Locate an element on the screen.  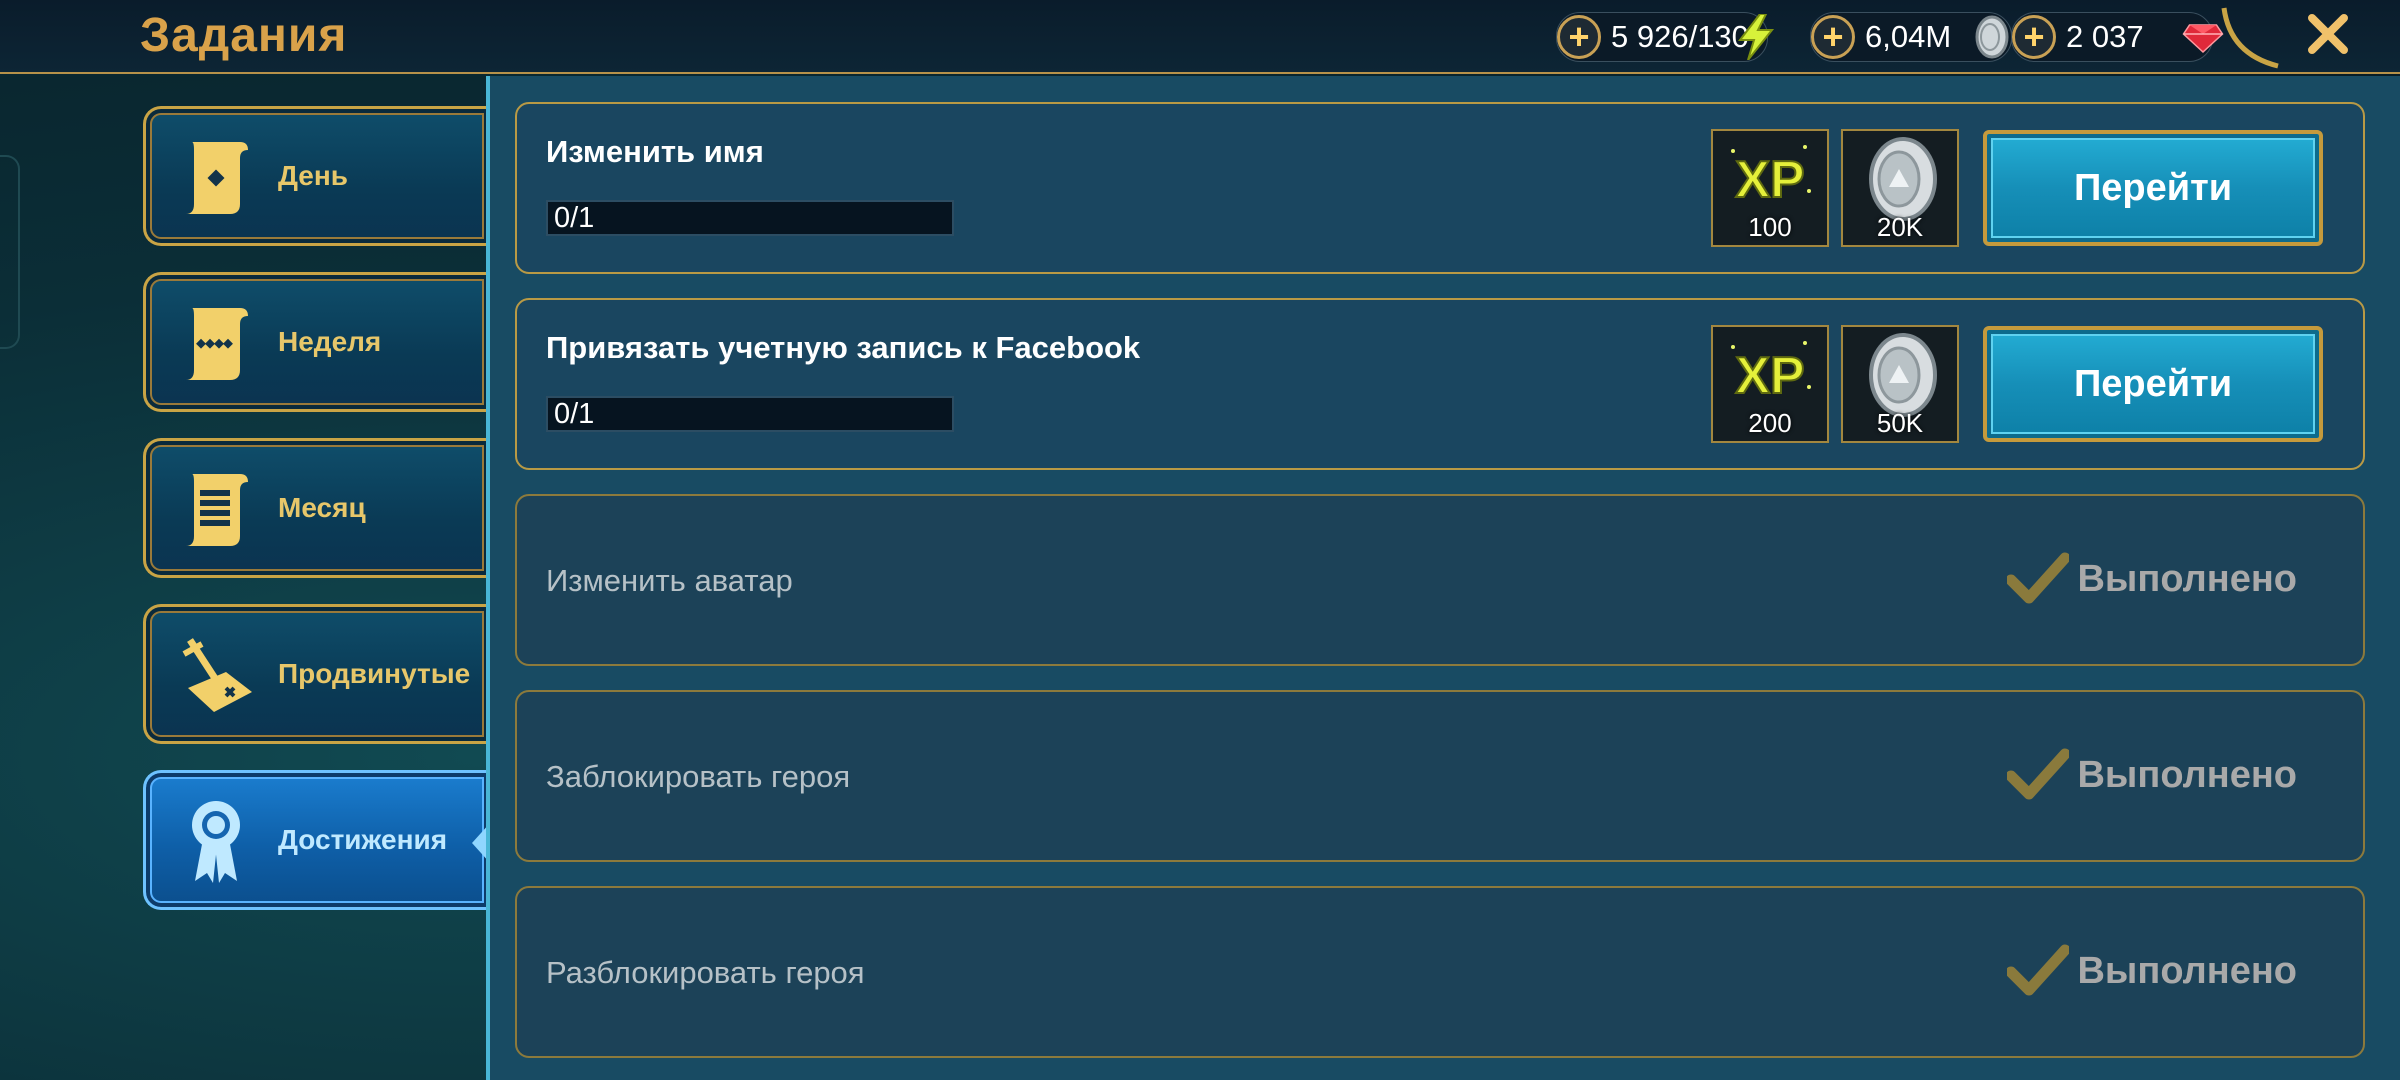
reward-value: 20K is located at coordinates (1900, 227).